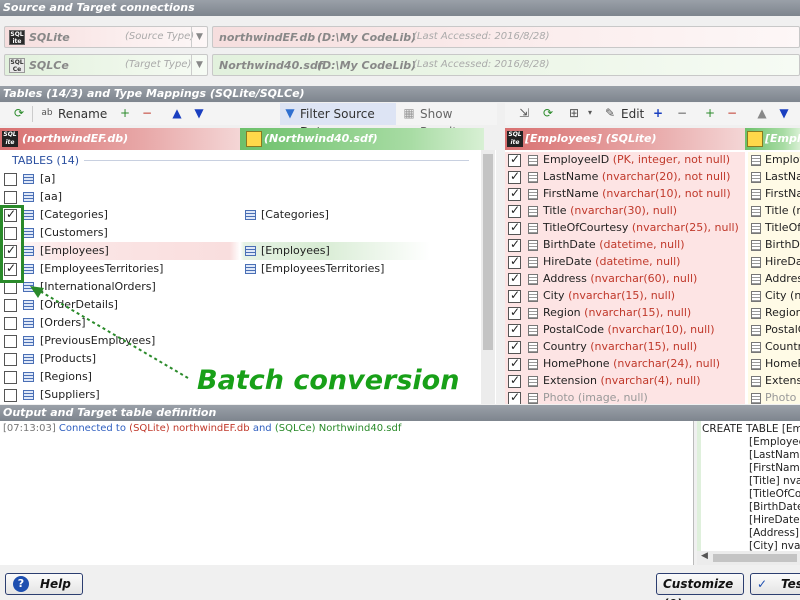  I want to click on rename-button: Rename, so click(82, 114).